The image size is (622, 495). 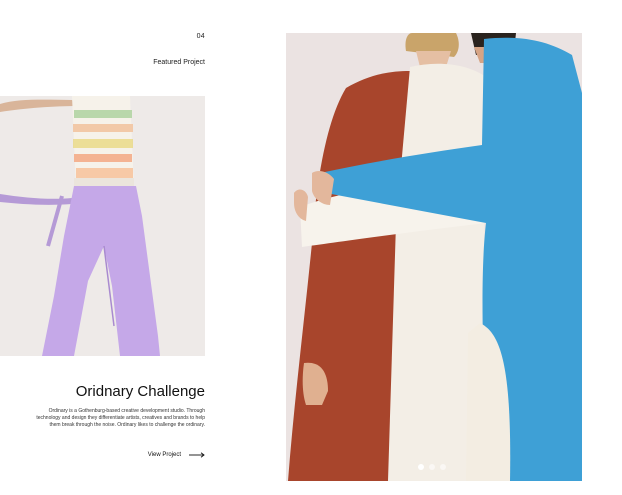 What do you see at coordinates (197, 455) in the screenshot?
I see `arrow-right-icon` at bounding box center [197, 455].